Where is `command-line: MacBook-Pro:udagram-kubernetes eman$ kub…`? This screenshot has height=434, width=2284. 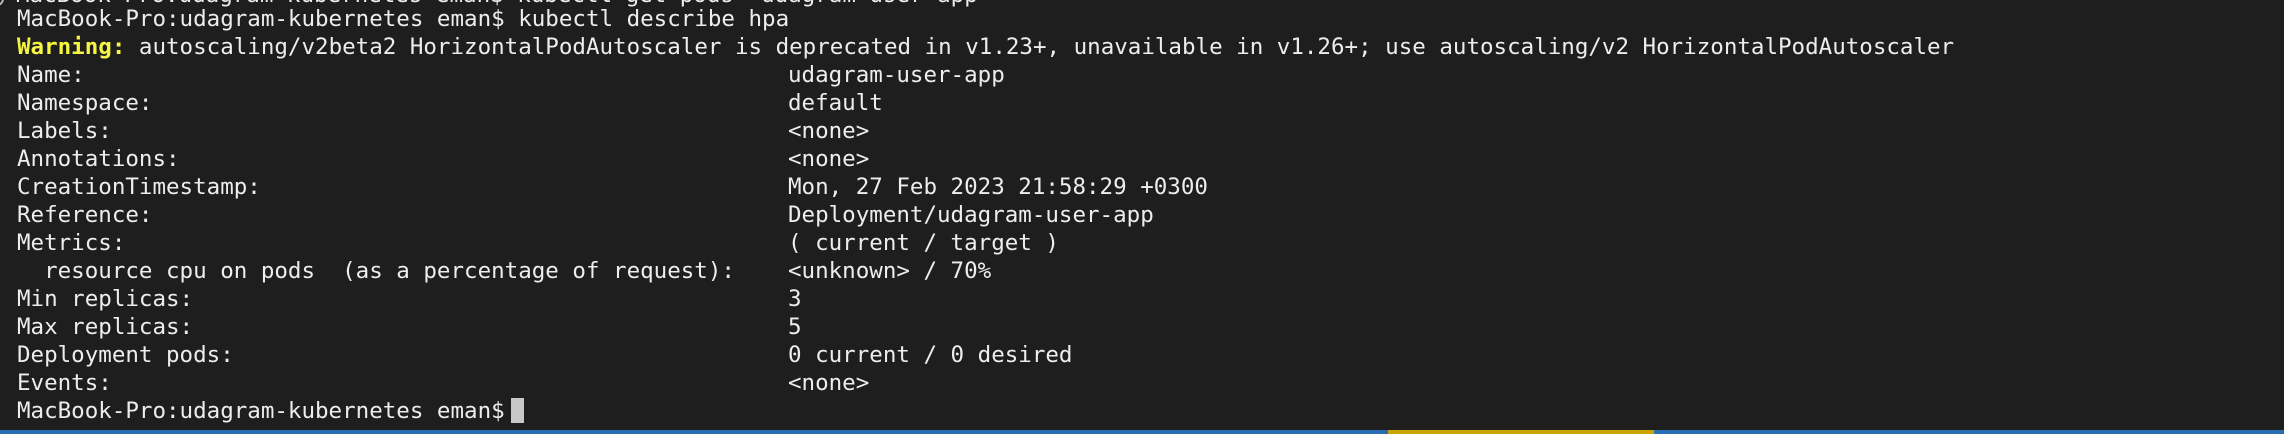 command-line: MacBook-Pro:udagram-kubernetes eman$ kub… is located at coordinates (1150, 19).